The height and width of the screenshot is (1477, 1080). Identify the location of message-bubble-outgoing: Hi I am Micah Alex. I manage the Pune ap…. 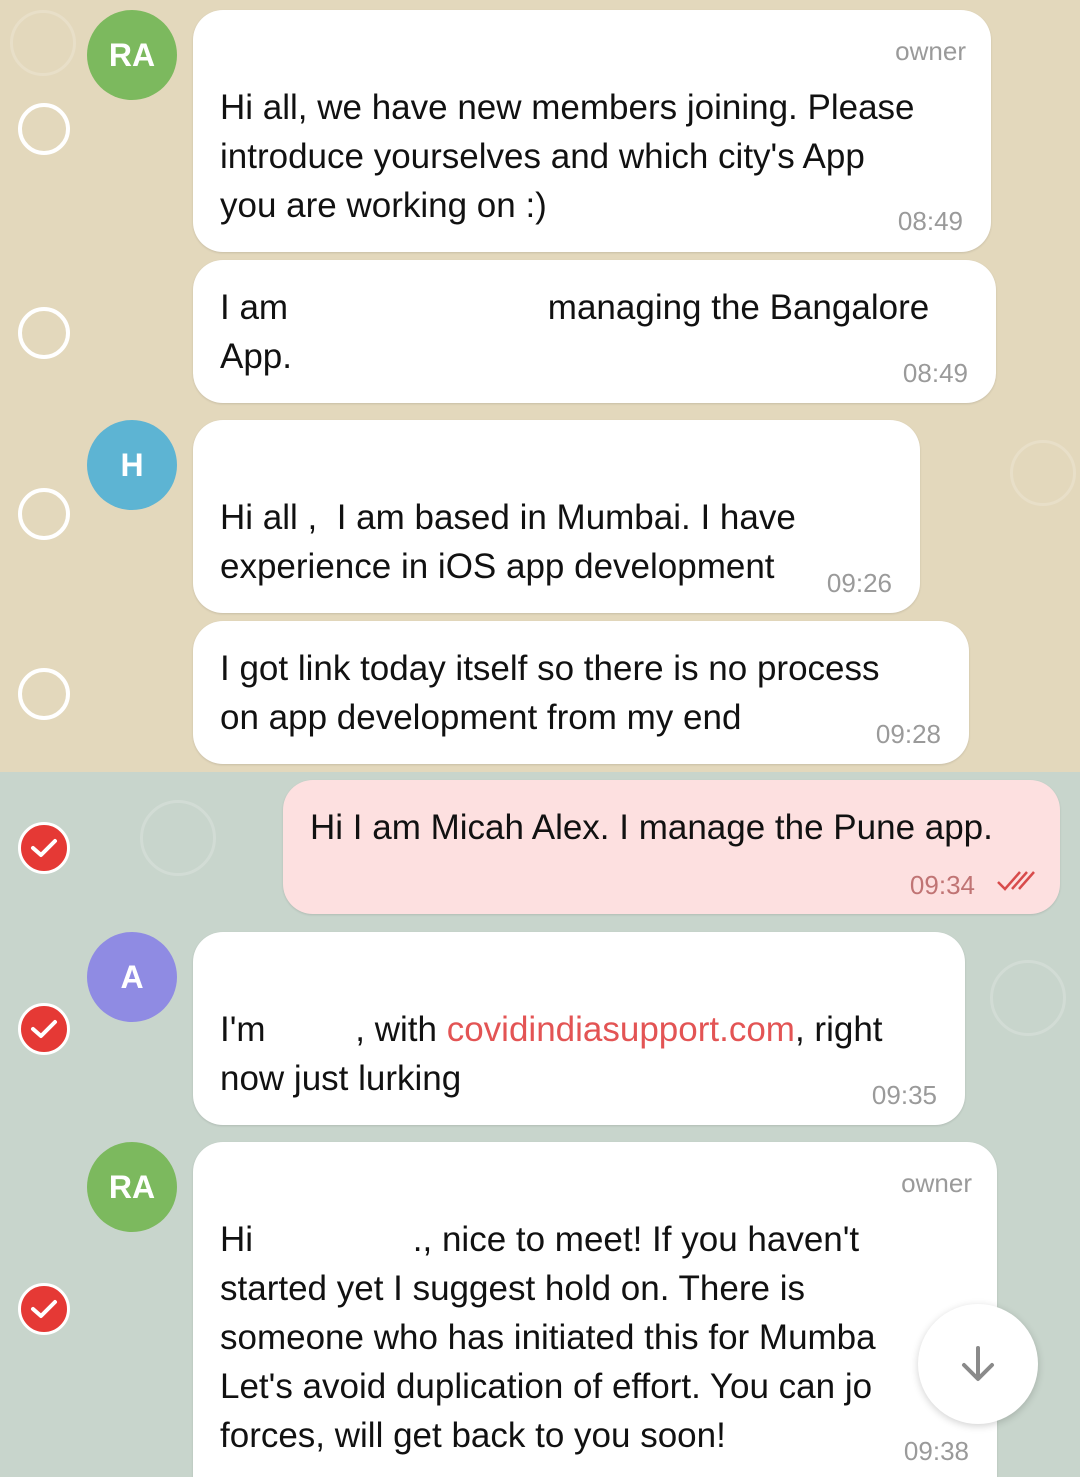
(671, 847).